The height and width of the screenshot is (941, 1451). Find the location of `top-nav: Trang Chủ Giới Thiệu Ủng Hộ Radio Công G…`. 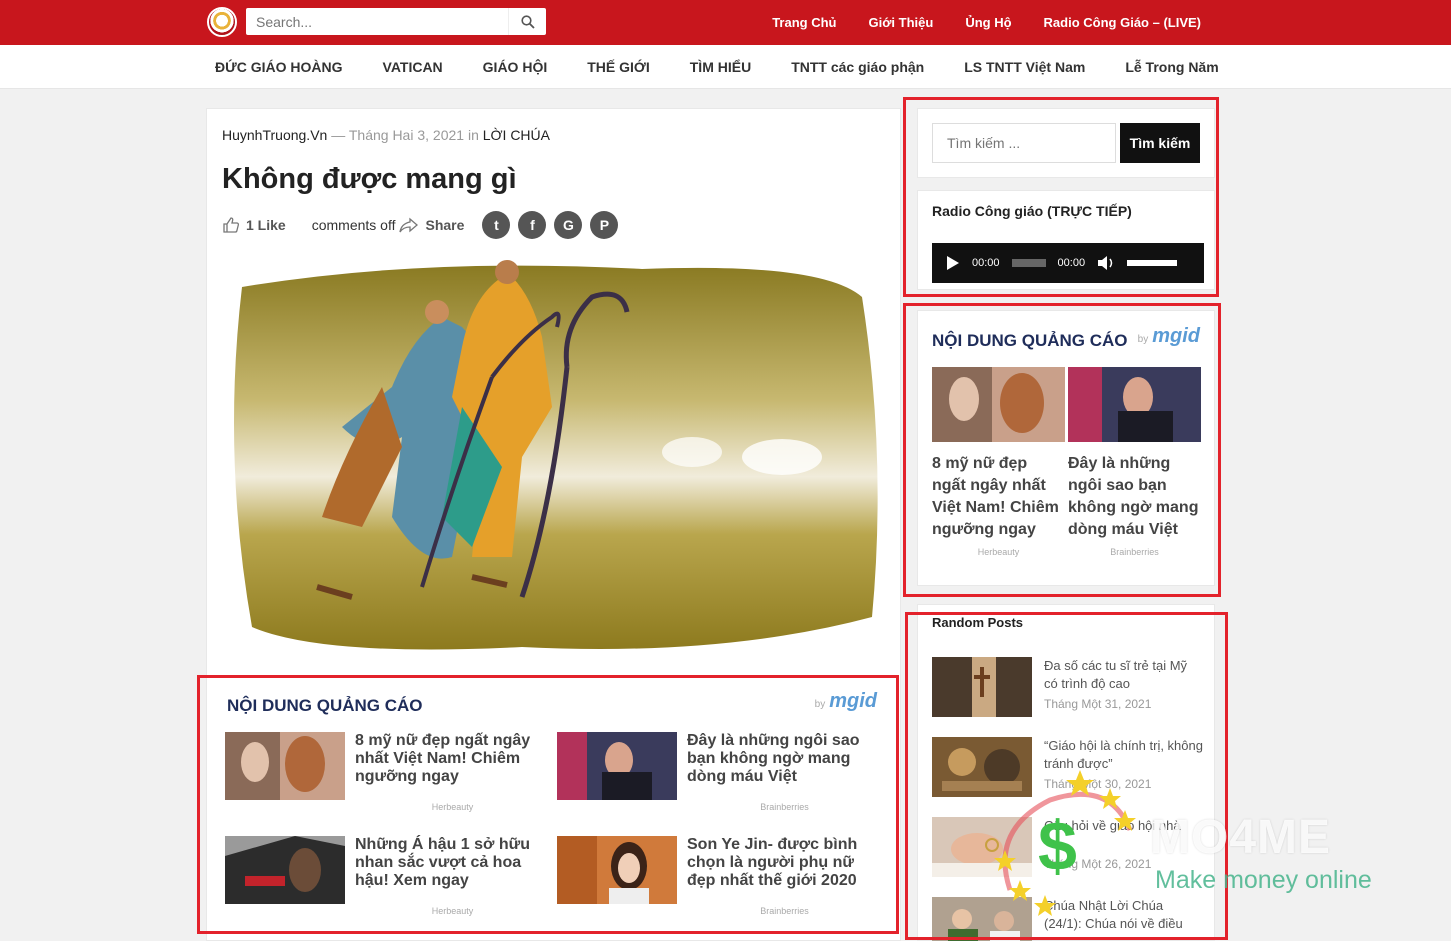

top-nav: Trang Chủ Giới Thiệu Ủng Hộ Radio Công G… is located at coordinates (986, 22).